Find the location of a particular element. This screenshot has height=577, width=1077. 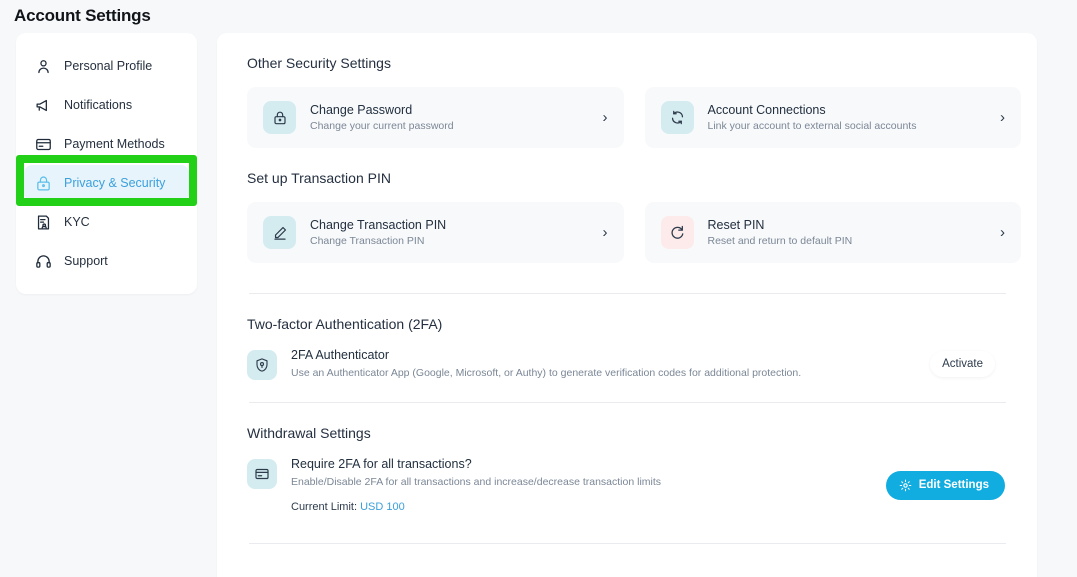

current-limit-value: USD 100 is located at coordinates (382, 507).